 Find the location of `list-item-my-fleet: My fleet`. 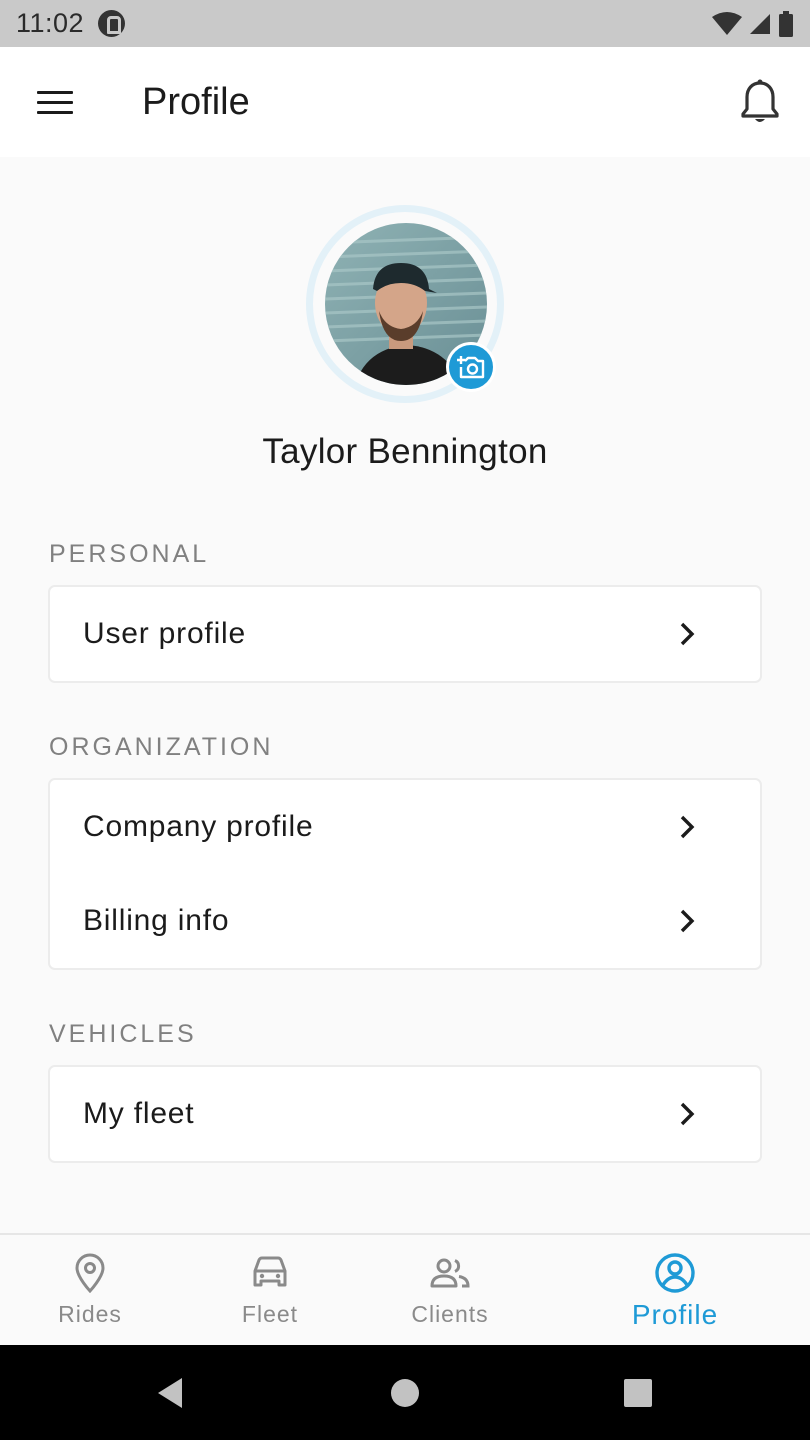

list-item-my-fleet: My fleet is located at coordinates (405, 1114).